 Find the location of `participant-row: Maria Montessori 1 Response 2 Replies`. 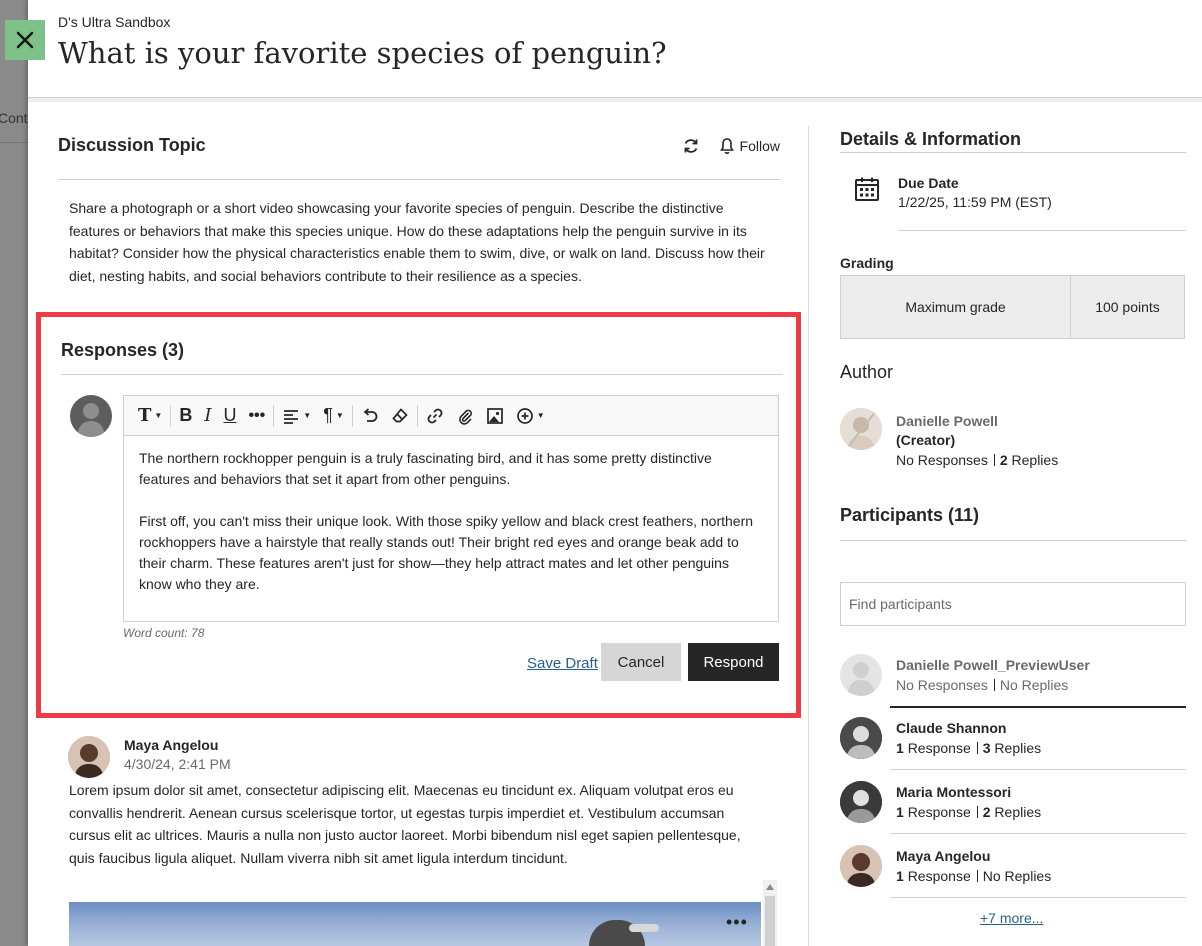

participant-row: Maria Montessori 1 Response 2 Replies is located at coordinates (1013, 813).